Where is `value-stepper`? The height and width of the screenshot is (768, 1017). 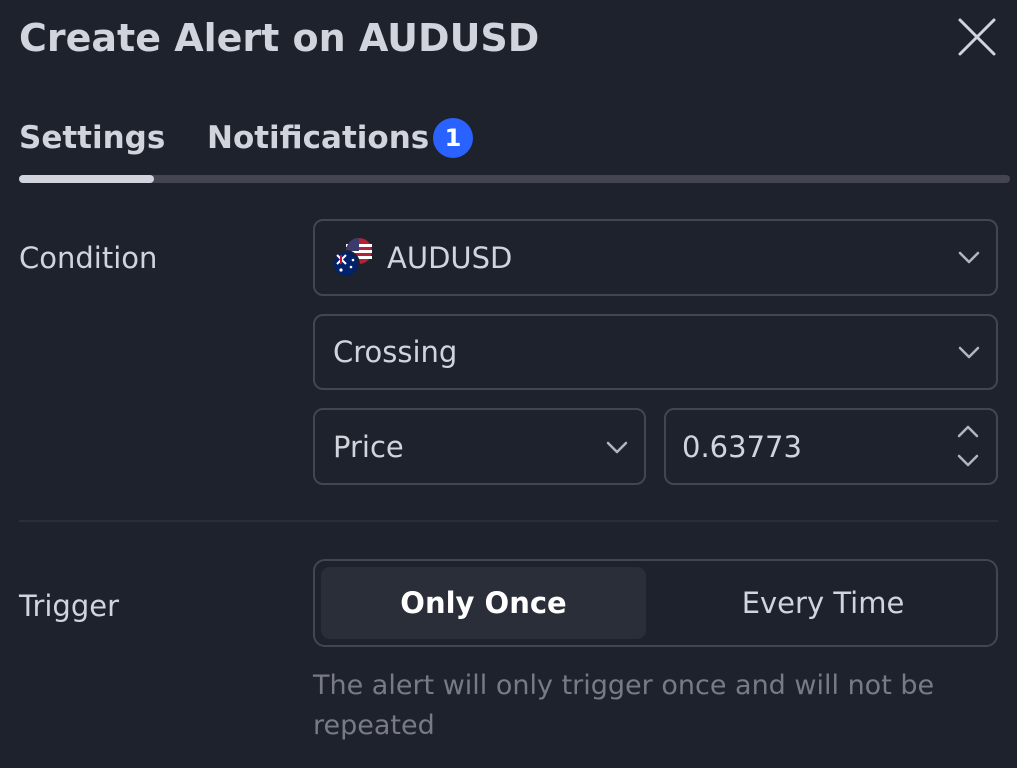
value-stepper is located at coordinates (968, 447).